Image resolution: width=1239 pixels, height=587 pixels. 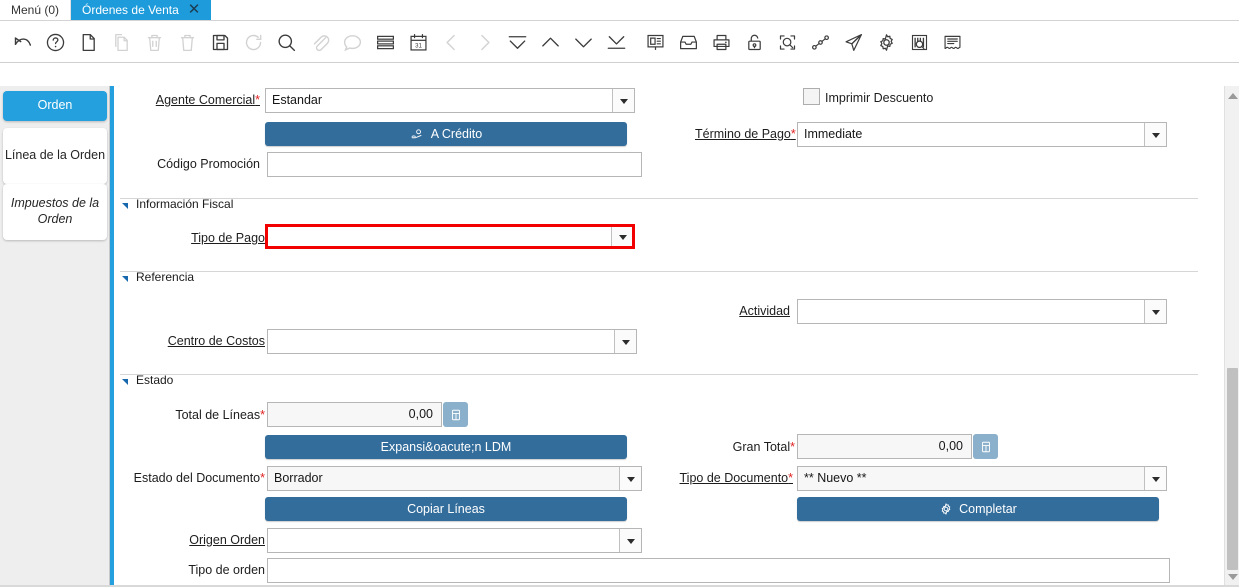 What do you see at coordinates (22, 42) in the screenshot?
I see `undo-icon` at bounding box center [22, 42].